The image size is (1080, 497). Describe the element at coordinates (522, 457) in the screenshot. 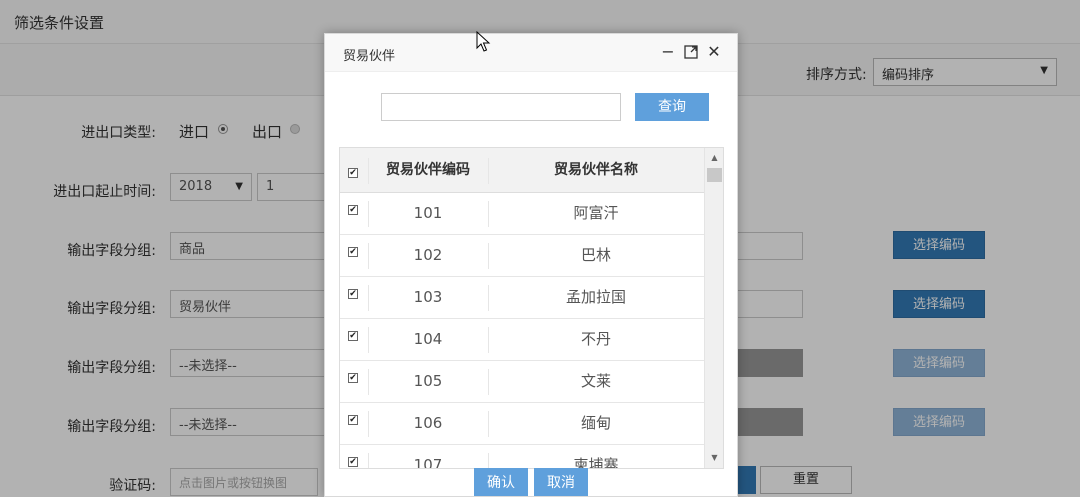

I see `table-row: ✔ 107 柬埔寨` at that location.